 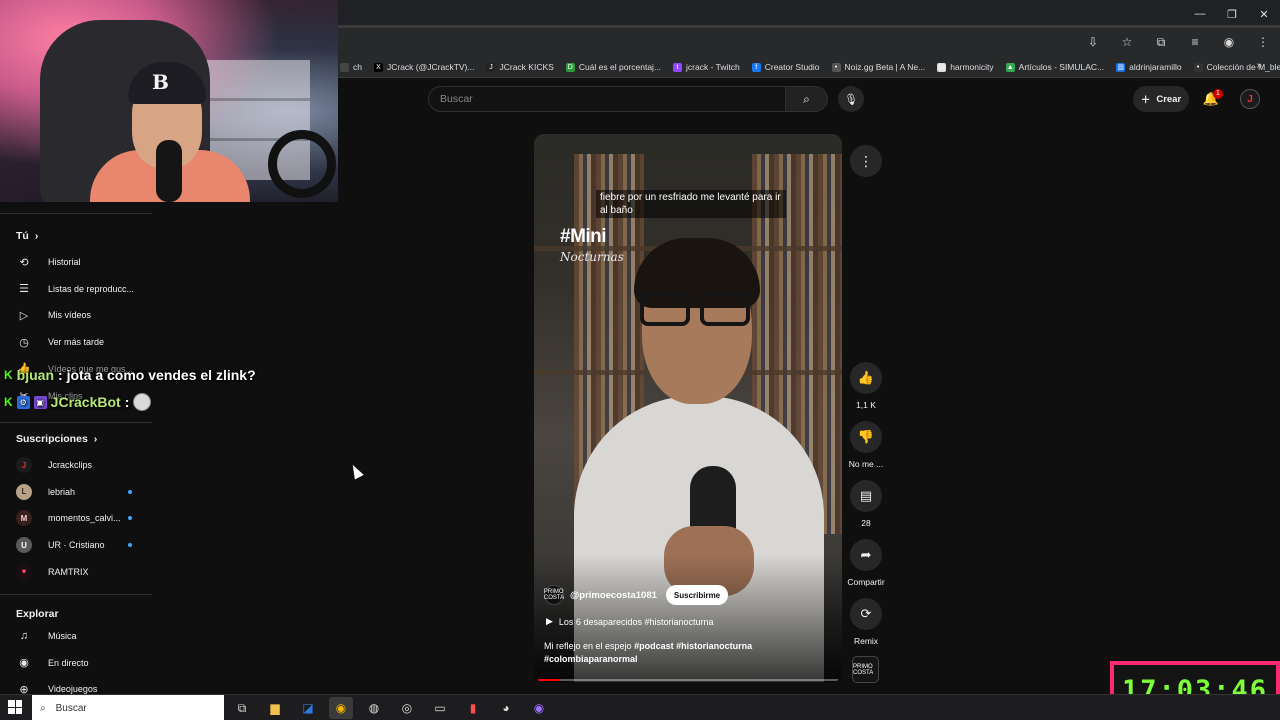 I want to click on subscription-label: Jcrackclips, so click(x=70, y=465).